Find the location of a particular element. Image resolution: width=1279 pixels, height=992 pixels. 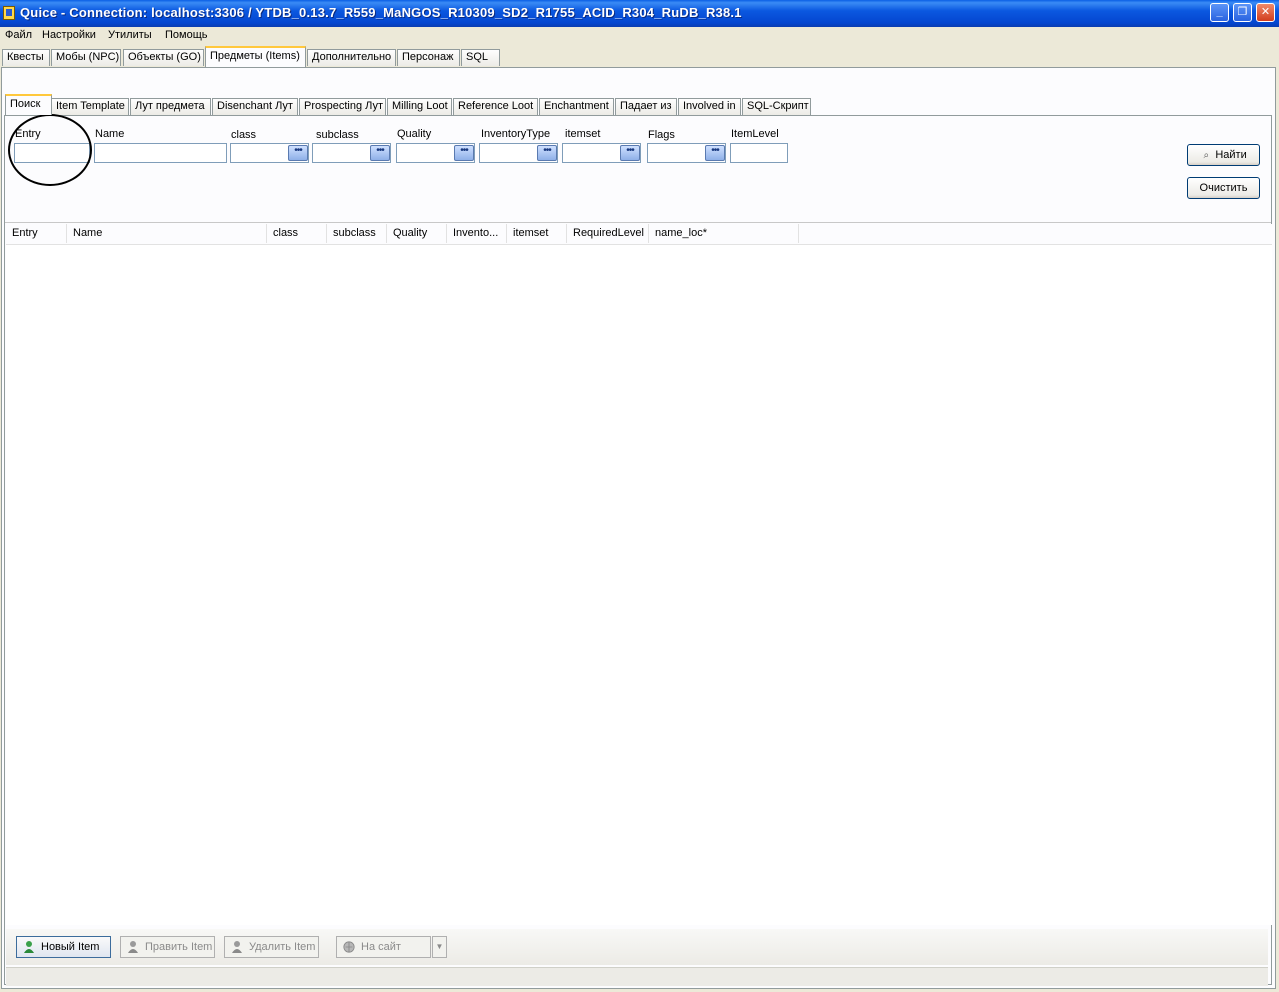

tab-quests: Квесты is located at coordinates (26, 57).